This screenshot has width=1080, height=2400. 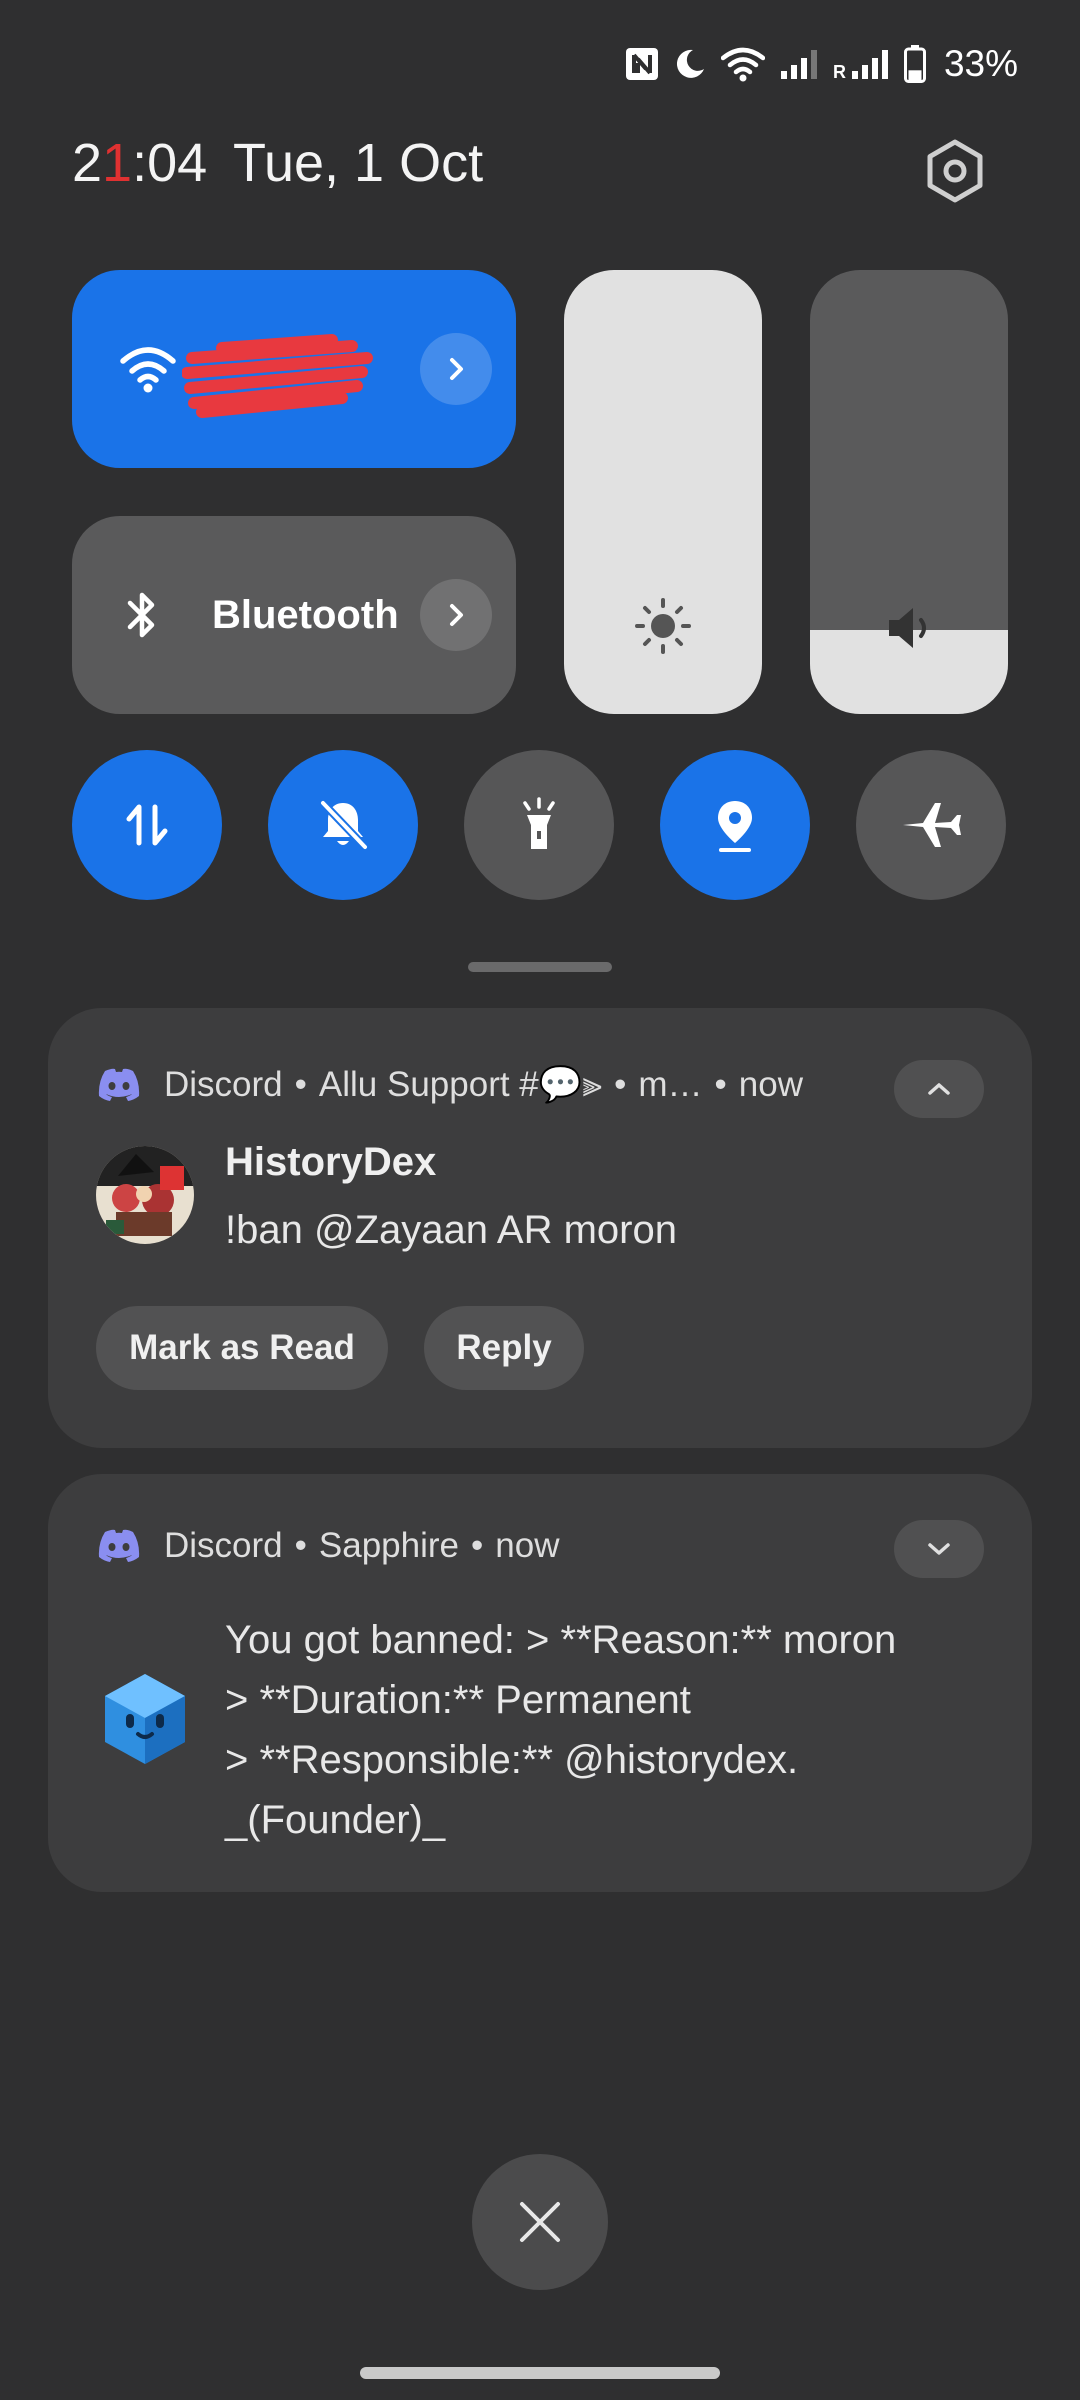 I want to click on sapphire-bot-avatar-image, so click(x=145, y=1719).